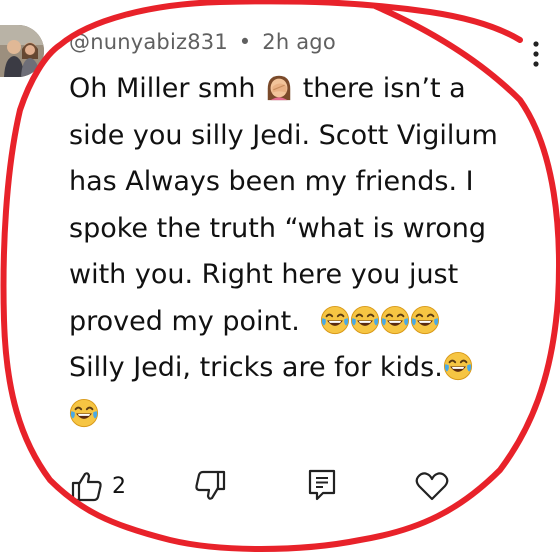 This screenshot has height=560, width=560. I want to click on comment-text-segment: Silly Jedi, tricks are for kids., so click(256, 367).